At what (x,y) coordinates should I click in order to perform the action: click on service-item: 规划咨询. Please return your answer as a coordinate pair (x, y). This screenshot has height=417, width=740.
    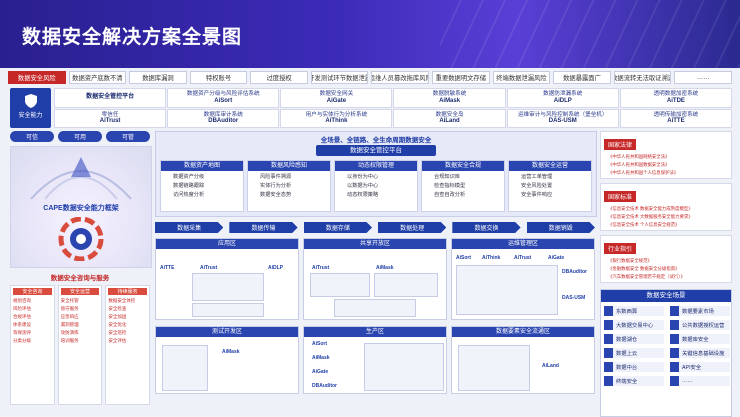
    Looking at the image, I should click on (22, 300).